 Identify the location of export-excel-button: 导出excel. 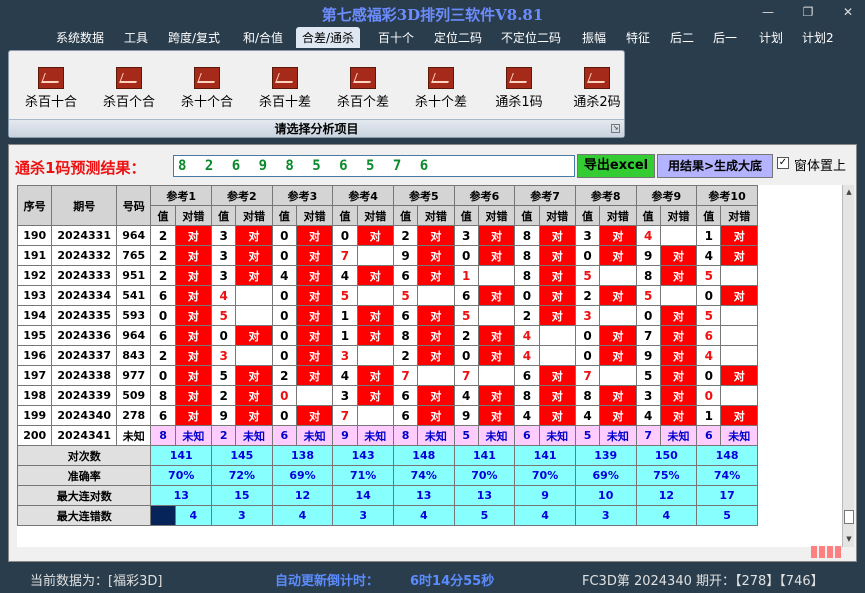
(616, 166).